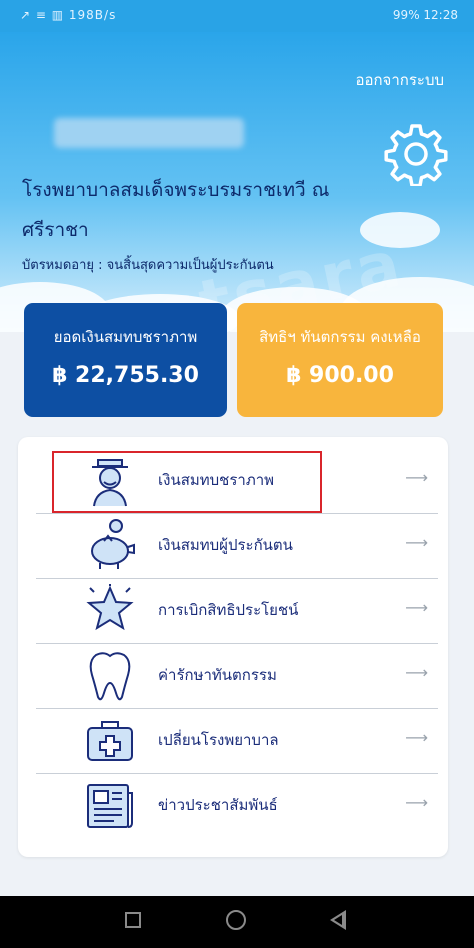  Describe the element at coordinates (125, 375) in the screenshot. I see `card-value: ฿ 22,755.30` at that location.